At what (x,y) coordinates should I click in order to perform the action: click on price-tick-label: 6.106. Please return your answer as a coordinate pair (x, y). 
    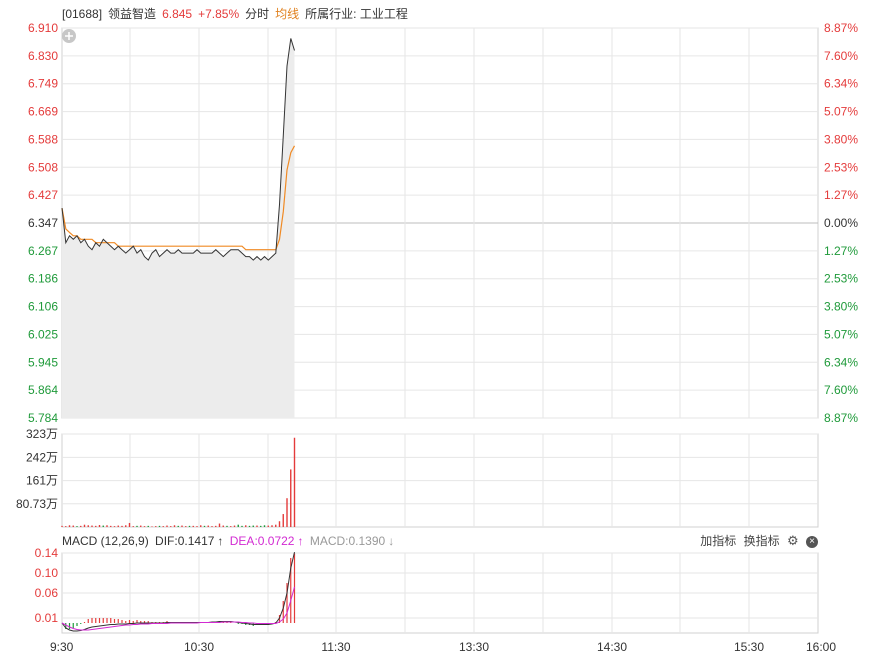
    Looking at the image, I should click on (43, 307).